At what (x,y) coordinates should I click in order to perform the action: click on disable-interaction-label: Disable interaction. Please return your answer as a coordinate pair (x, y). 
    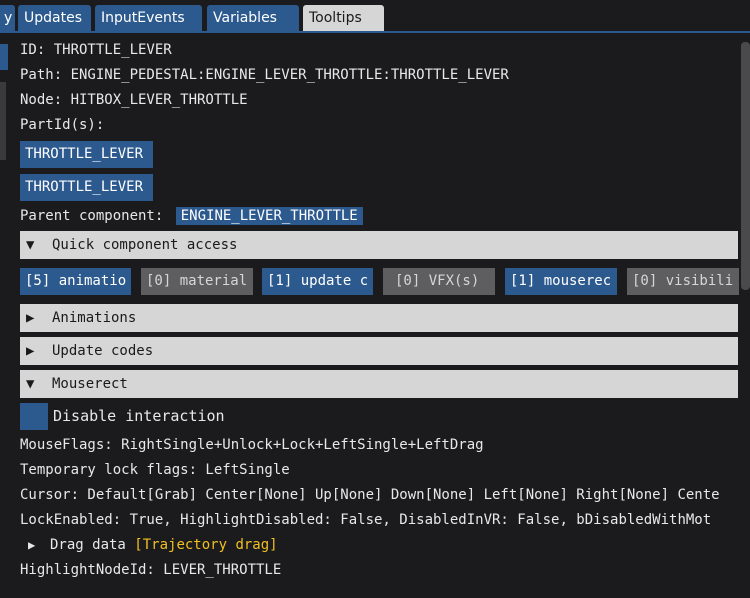
    Looking at the image, I should click on (139, 416).